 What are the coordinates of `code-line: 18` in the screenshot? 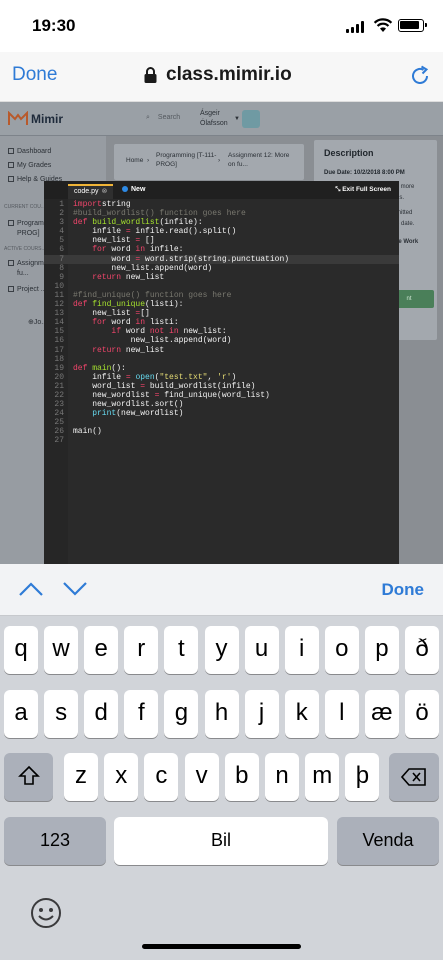 It's located at (221, 359).